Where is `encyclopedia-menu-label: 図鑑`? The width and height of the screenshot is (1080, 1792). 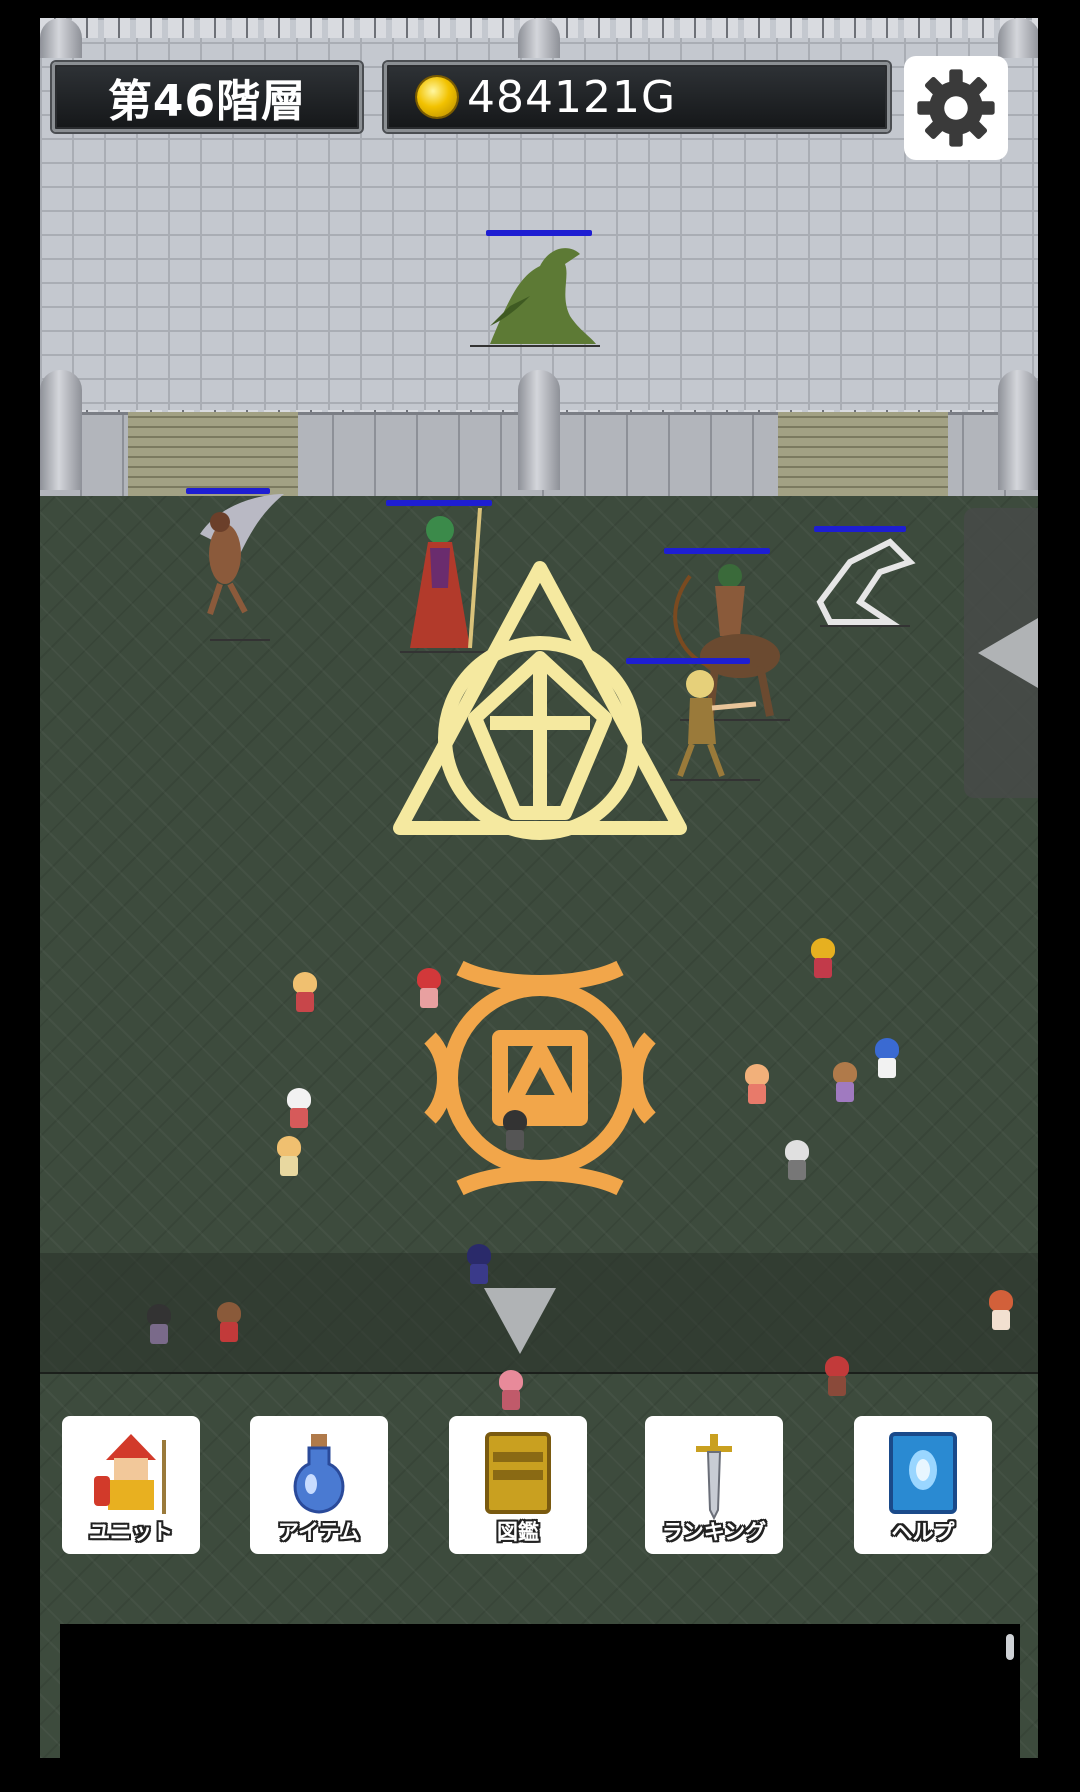
encyclopedia-menu-label: 図鑑 is located at coordinates (518, 1532).